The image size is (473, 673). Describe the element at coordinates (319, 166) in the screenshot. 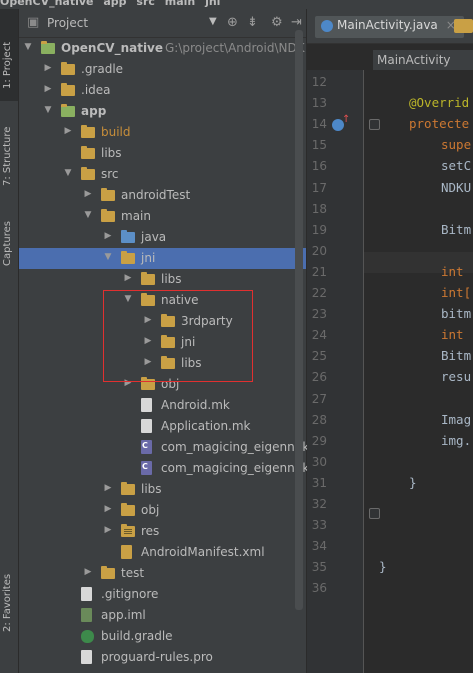

I see `line-number: 16` at that location.